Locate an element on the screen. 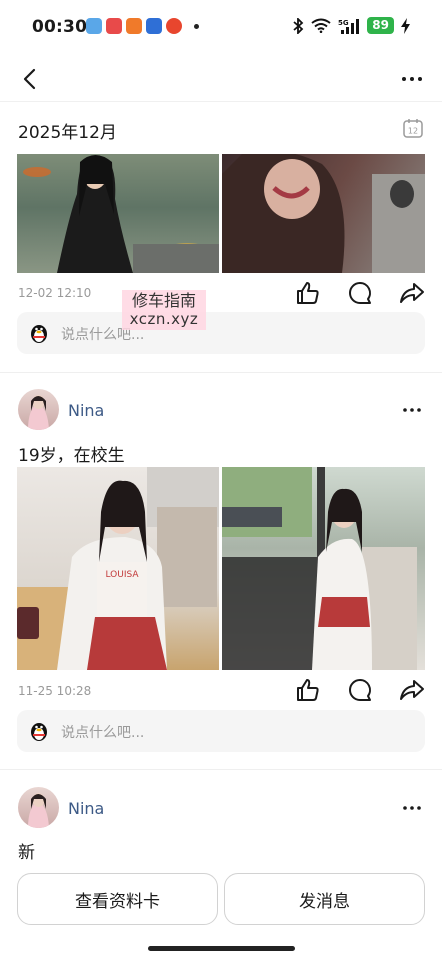 This screenshot has height=960, width=442. weather-app-icon is located at coordinates (94, 26).